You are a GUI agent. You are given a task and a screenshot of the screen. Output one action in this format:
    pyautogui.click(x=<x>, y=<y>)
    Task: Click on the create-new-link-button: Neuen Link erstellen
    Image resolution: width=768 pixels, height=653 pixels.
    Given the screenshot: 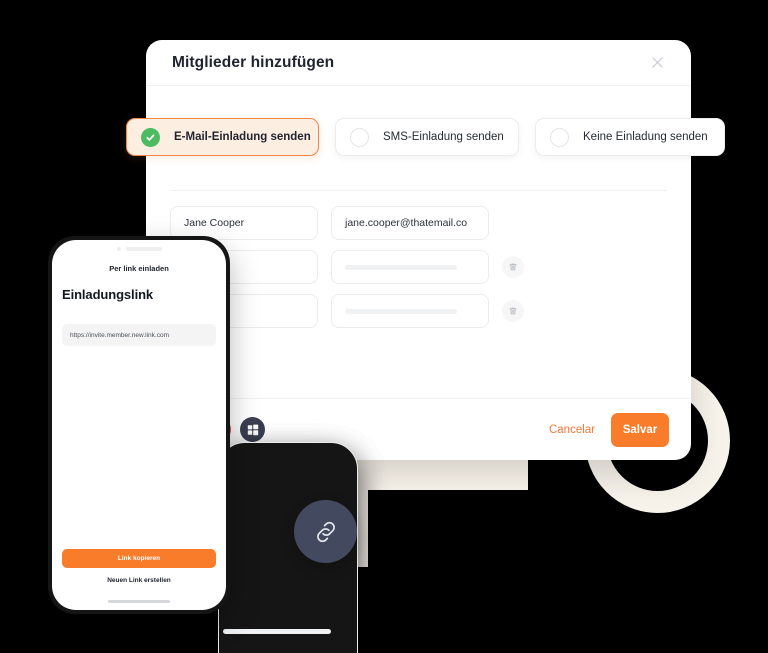 What is the action you would take?
    pyautogui.click(x=139, y=576)
    